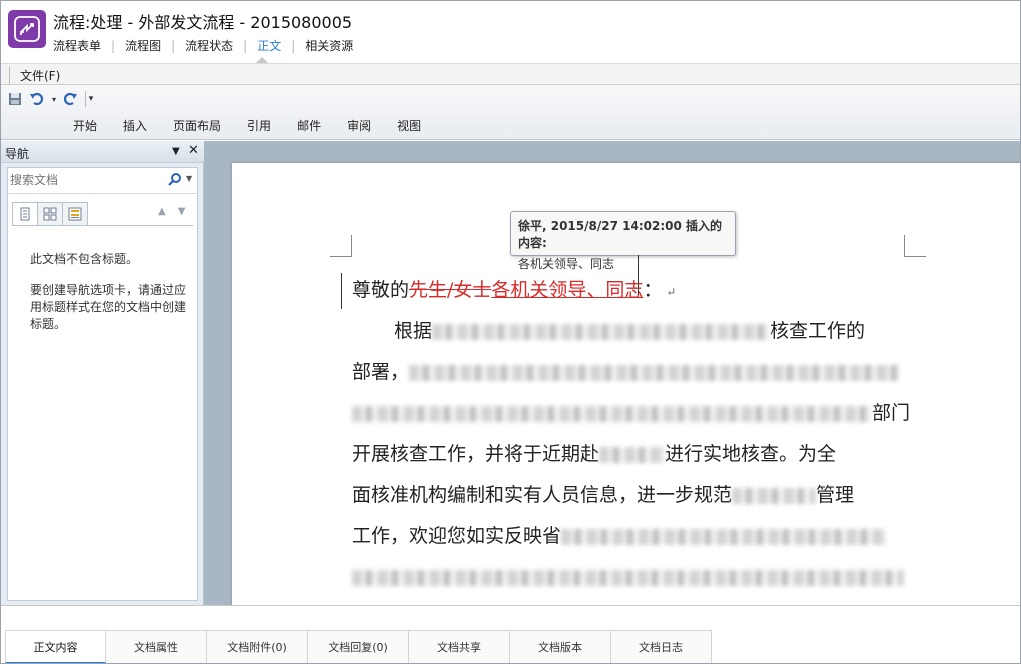 This screenshot has height=664, width=1021. I want to click on tab-related-resources: 相关资源, so click(329, 45).